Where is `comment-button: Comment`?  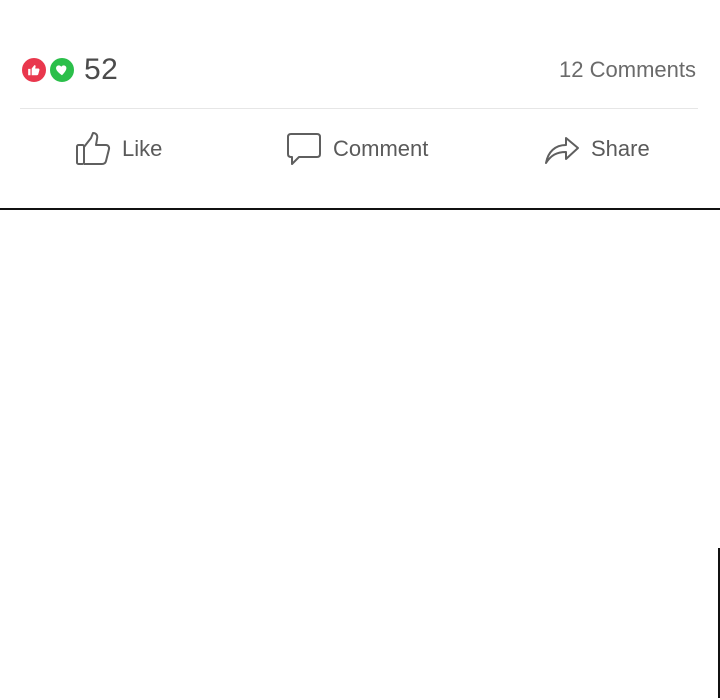 comment-button: Comment is located at coordinates (356, 149).